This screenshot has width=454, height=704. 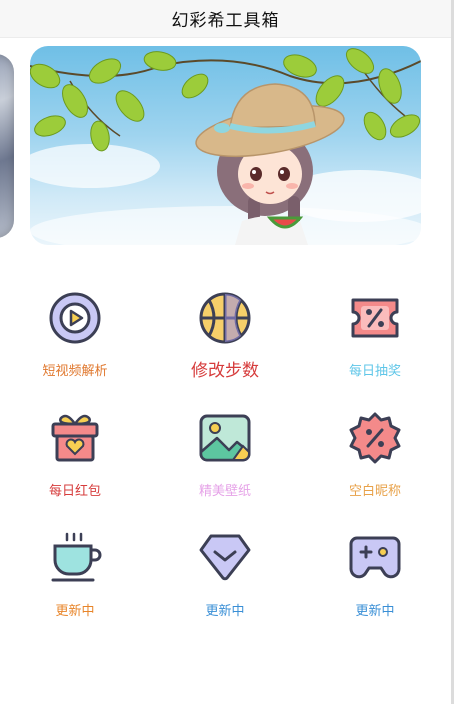 I want to click on tool-label: 每日抽奖, so click(x=374, y=371).